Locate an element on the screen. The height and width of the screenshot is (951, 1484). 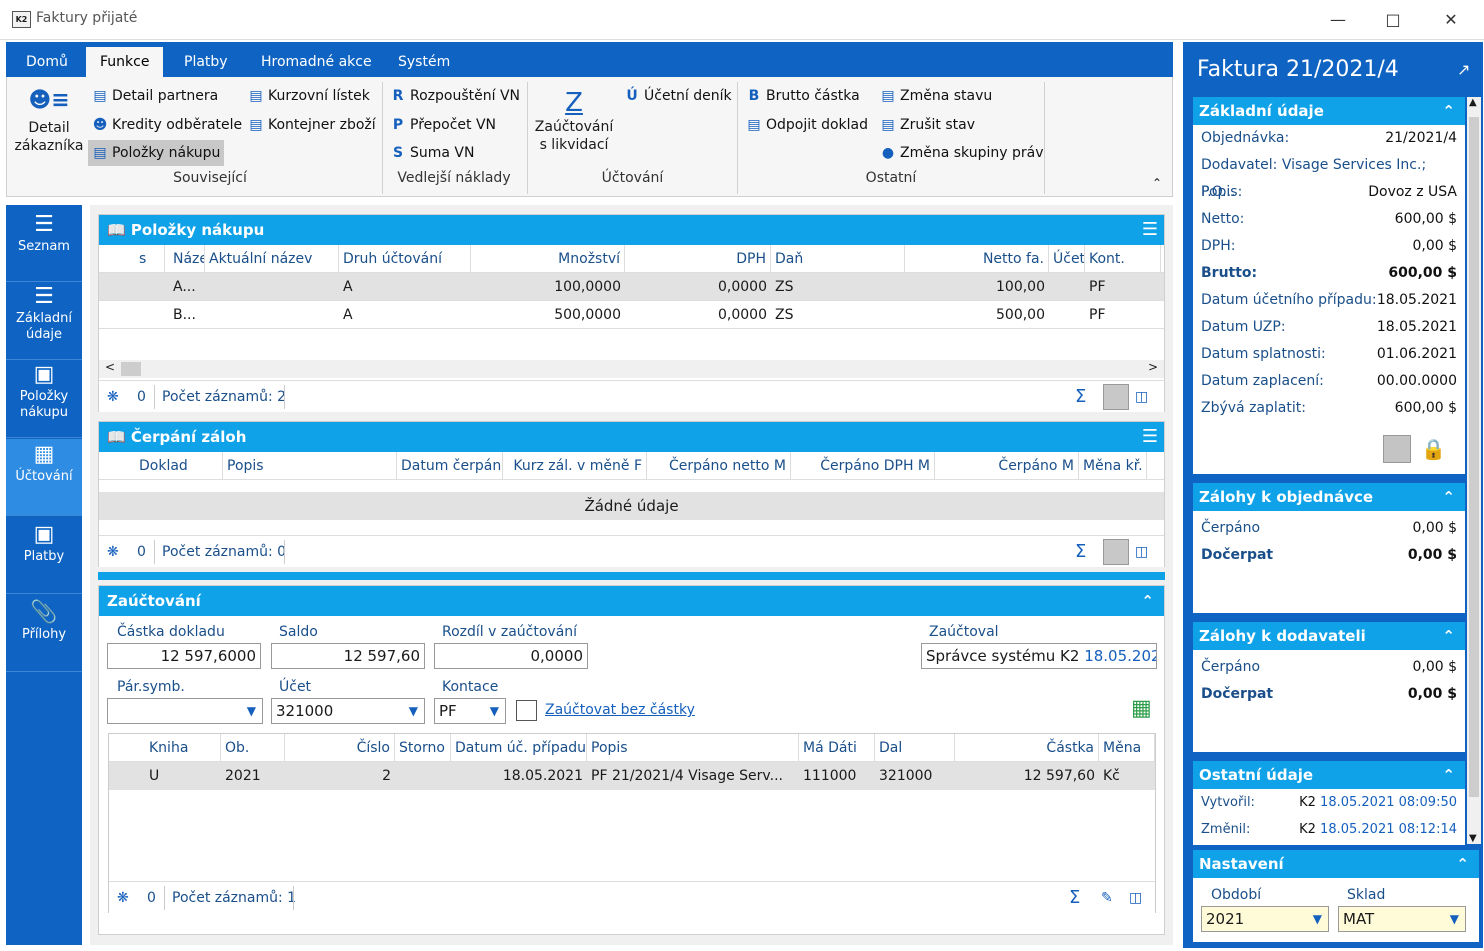
tab-domu: Domů is located at coordinates (47, 59).